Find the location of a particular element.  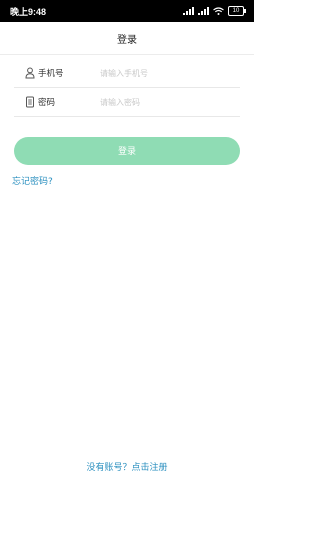

status-icons: 10 is located at coordinates (214, 11).